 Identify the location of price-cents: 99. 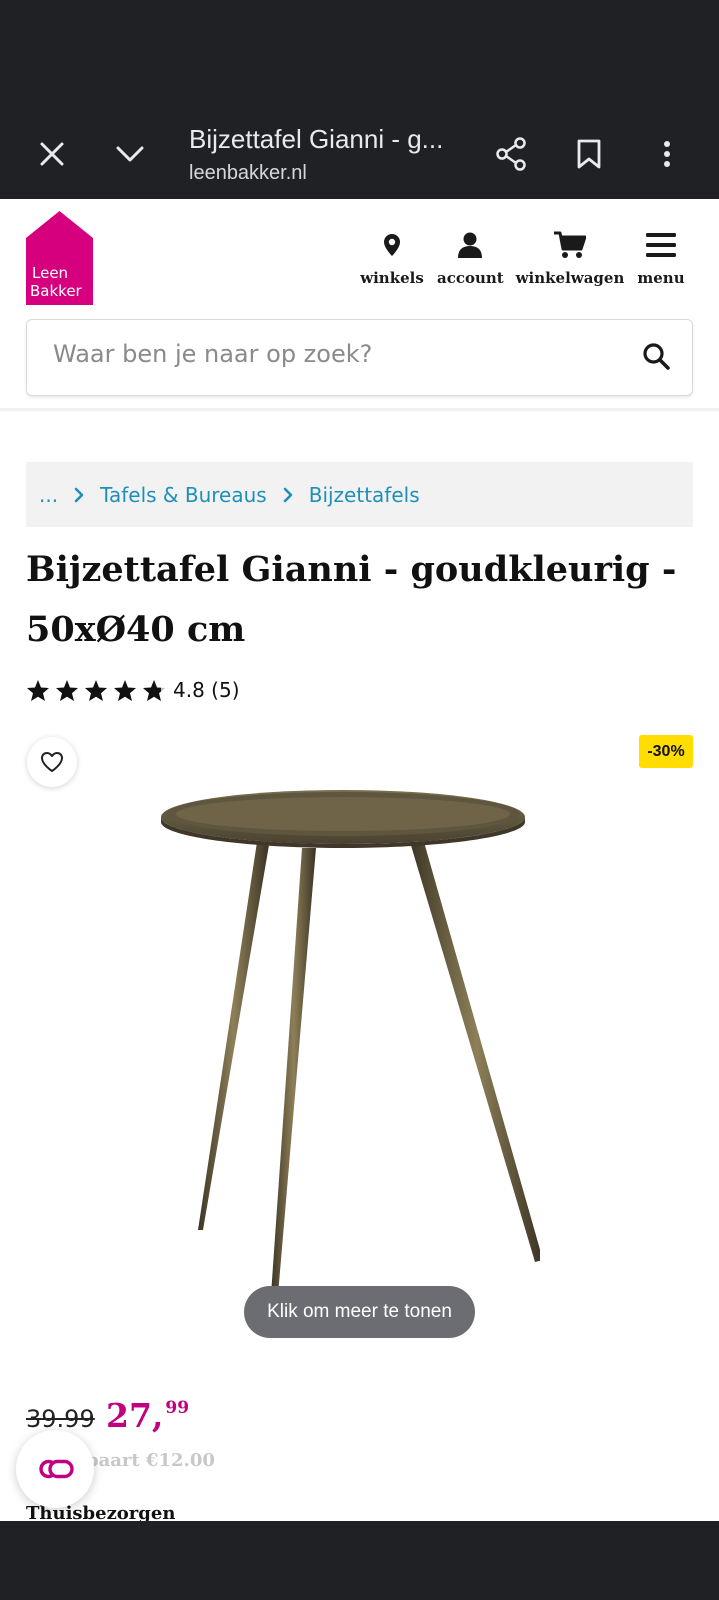
(177, 1408).